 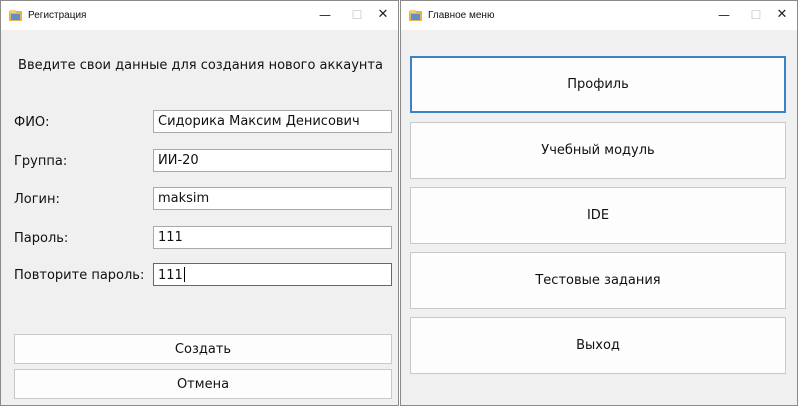 I want to click on password-field: 111, so click(x=272, y=237).